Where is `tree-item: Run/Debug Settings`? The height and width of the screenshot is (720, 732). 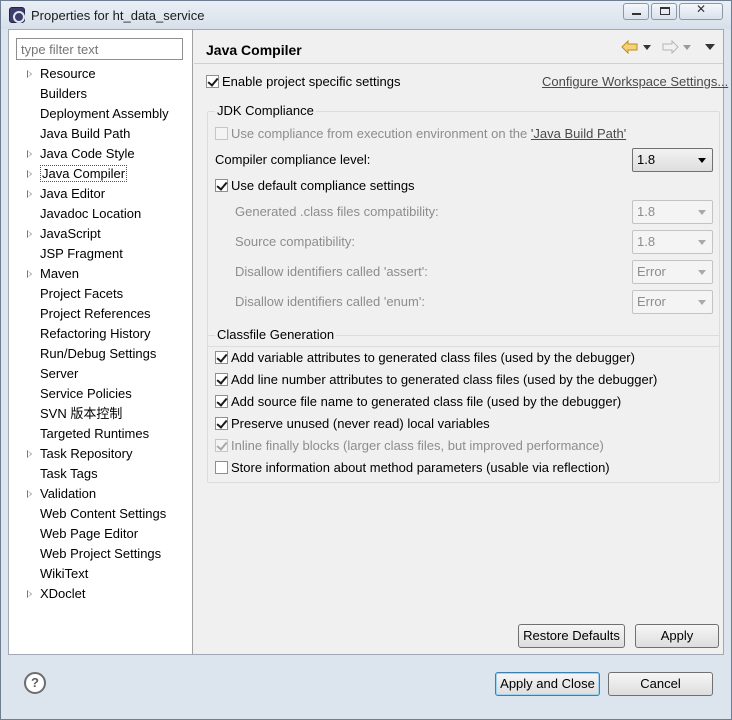 tree-item: Run/Debug Settings is located at coordinates (101, 354).